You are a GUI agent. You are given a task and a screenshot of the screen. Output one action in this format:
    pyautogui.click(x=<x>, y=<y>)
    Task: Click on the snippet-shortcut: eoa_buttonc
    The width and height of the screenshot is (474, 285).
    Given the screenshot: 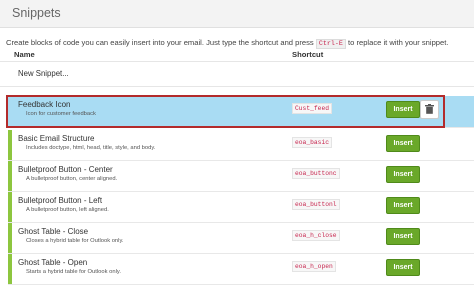 What is the action you would take?
    pyautogui.click(x=316, y=173)
    